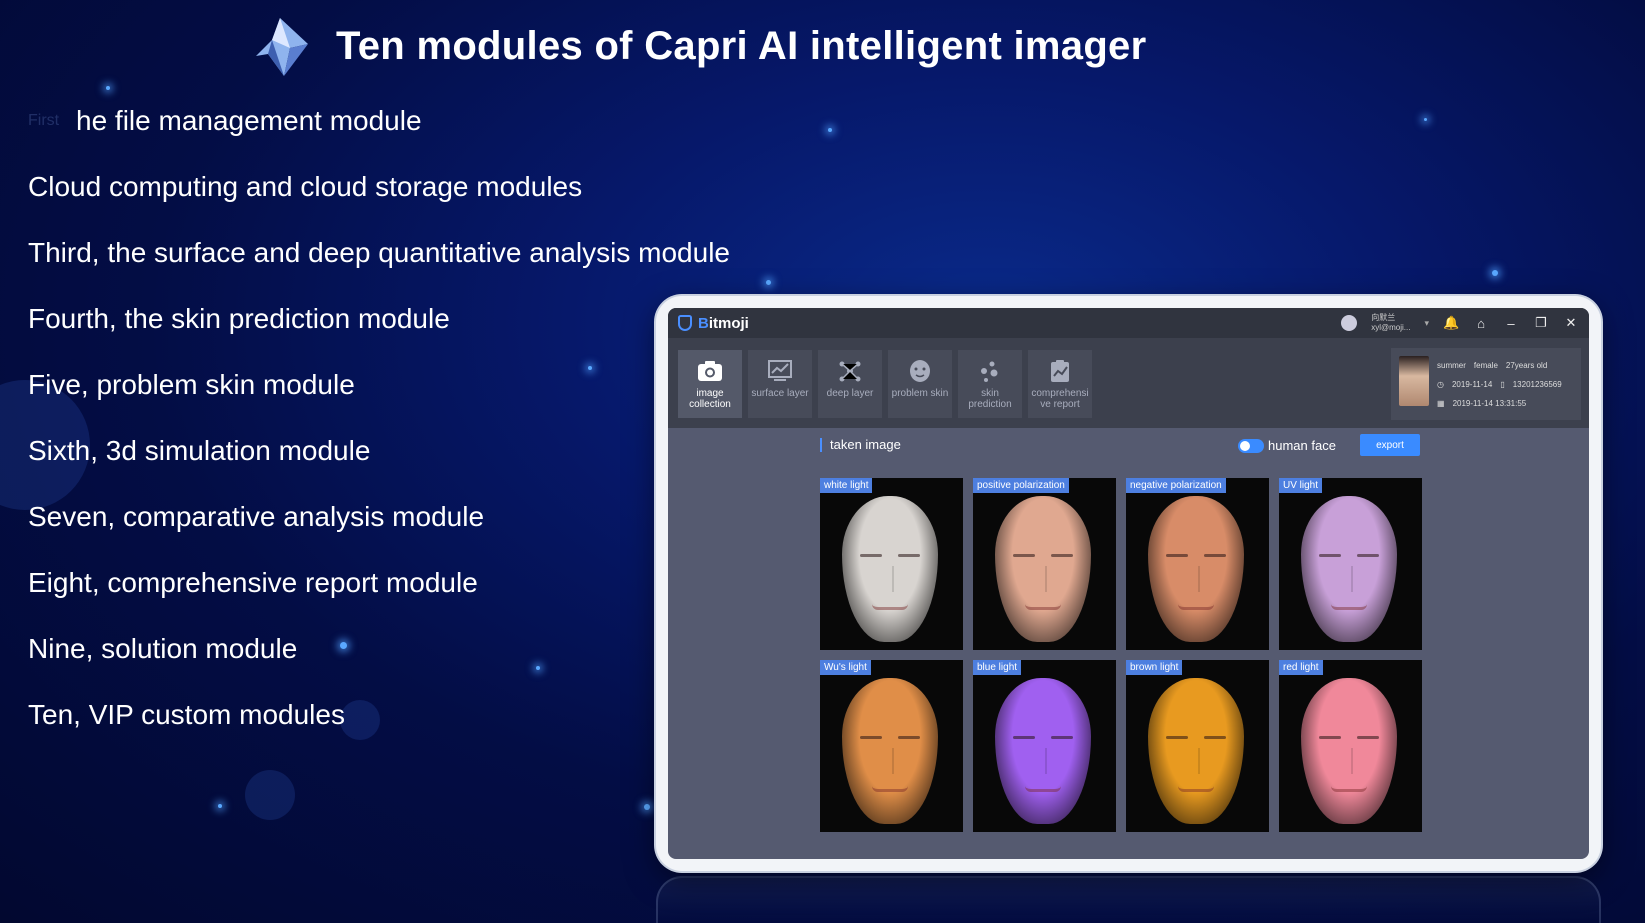 The width and height of the screenshot is (1645, 923). I want to click on report-icon, so click(1060, 371).